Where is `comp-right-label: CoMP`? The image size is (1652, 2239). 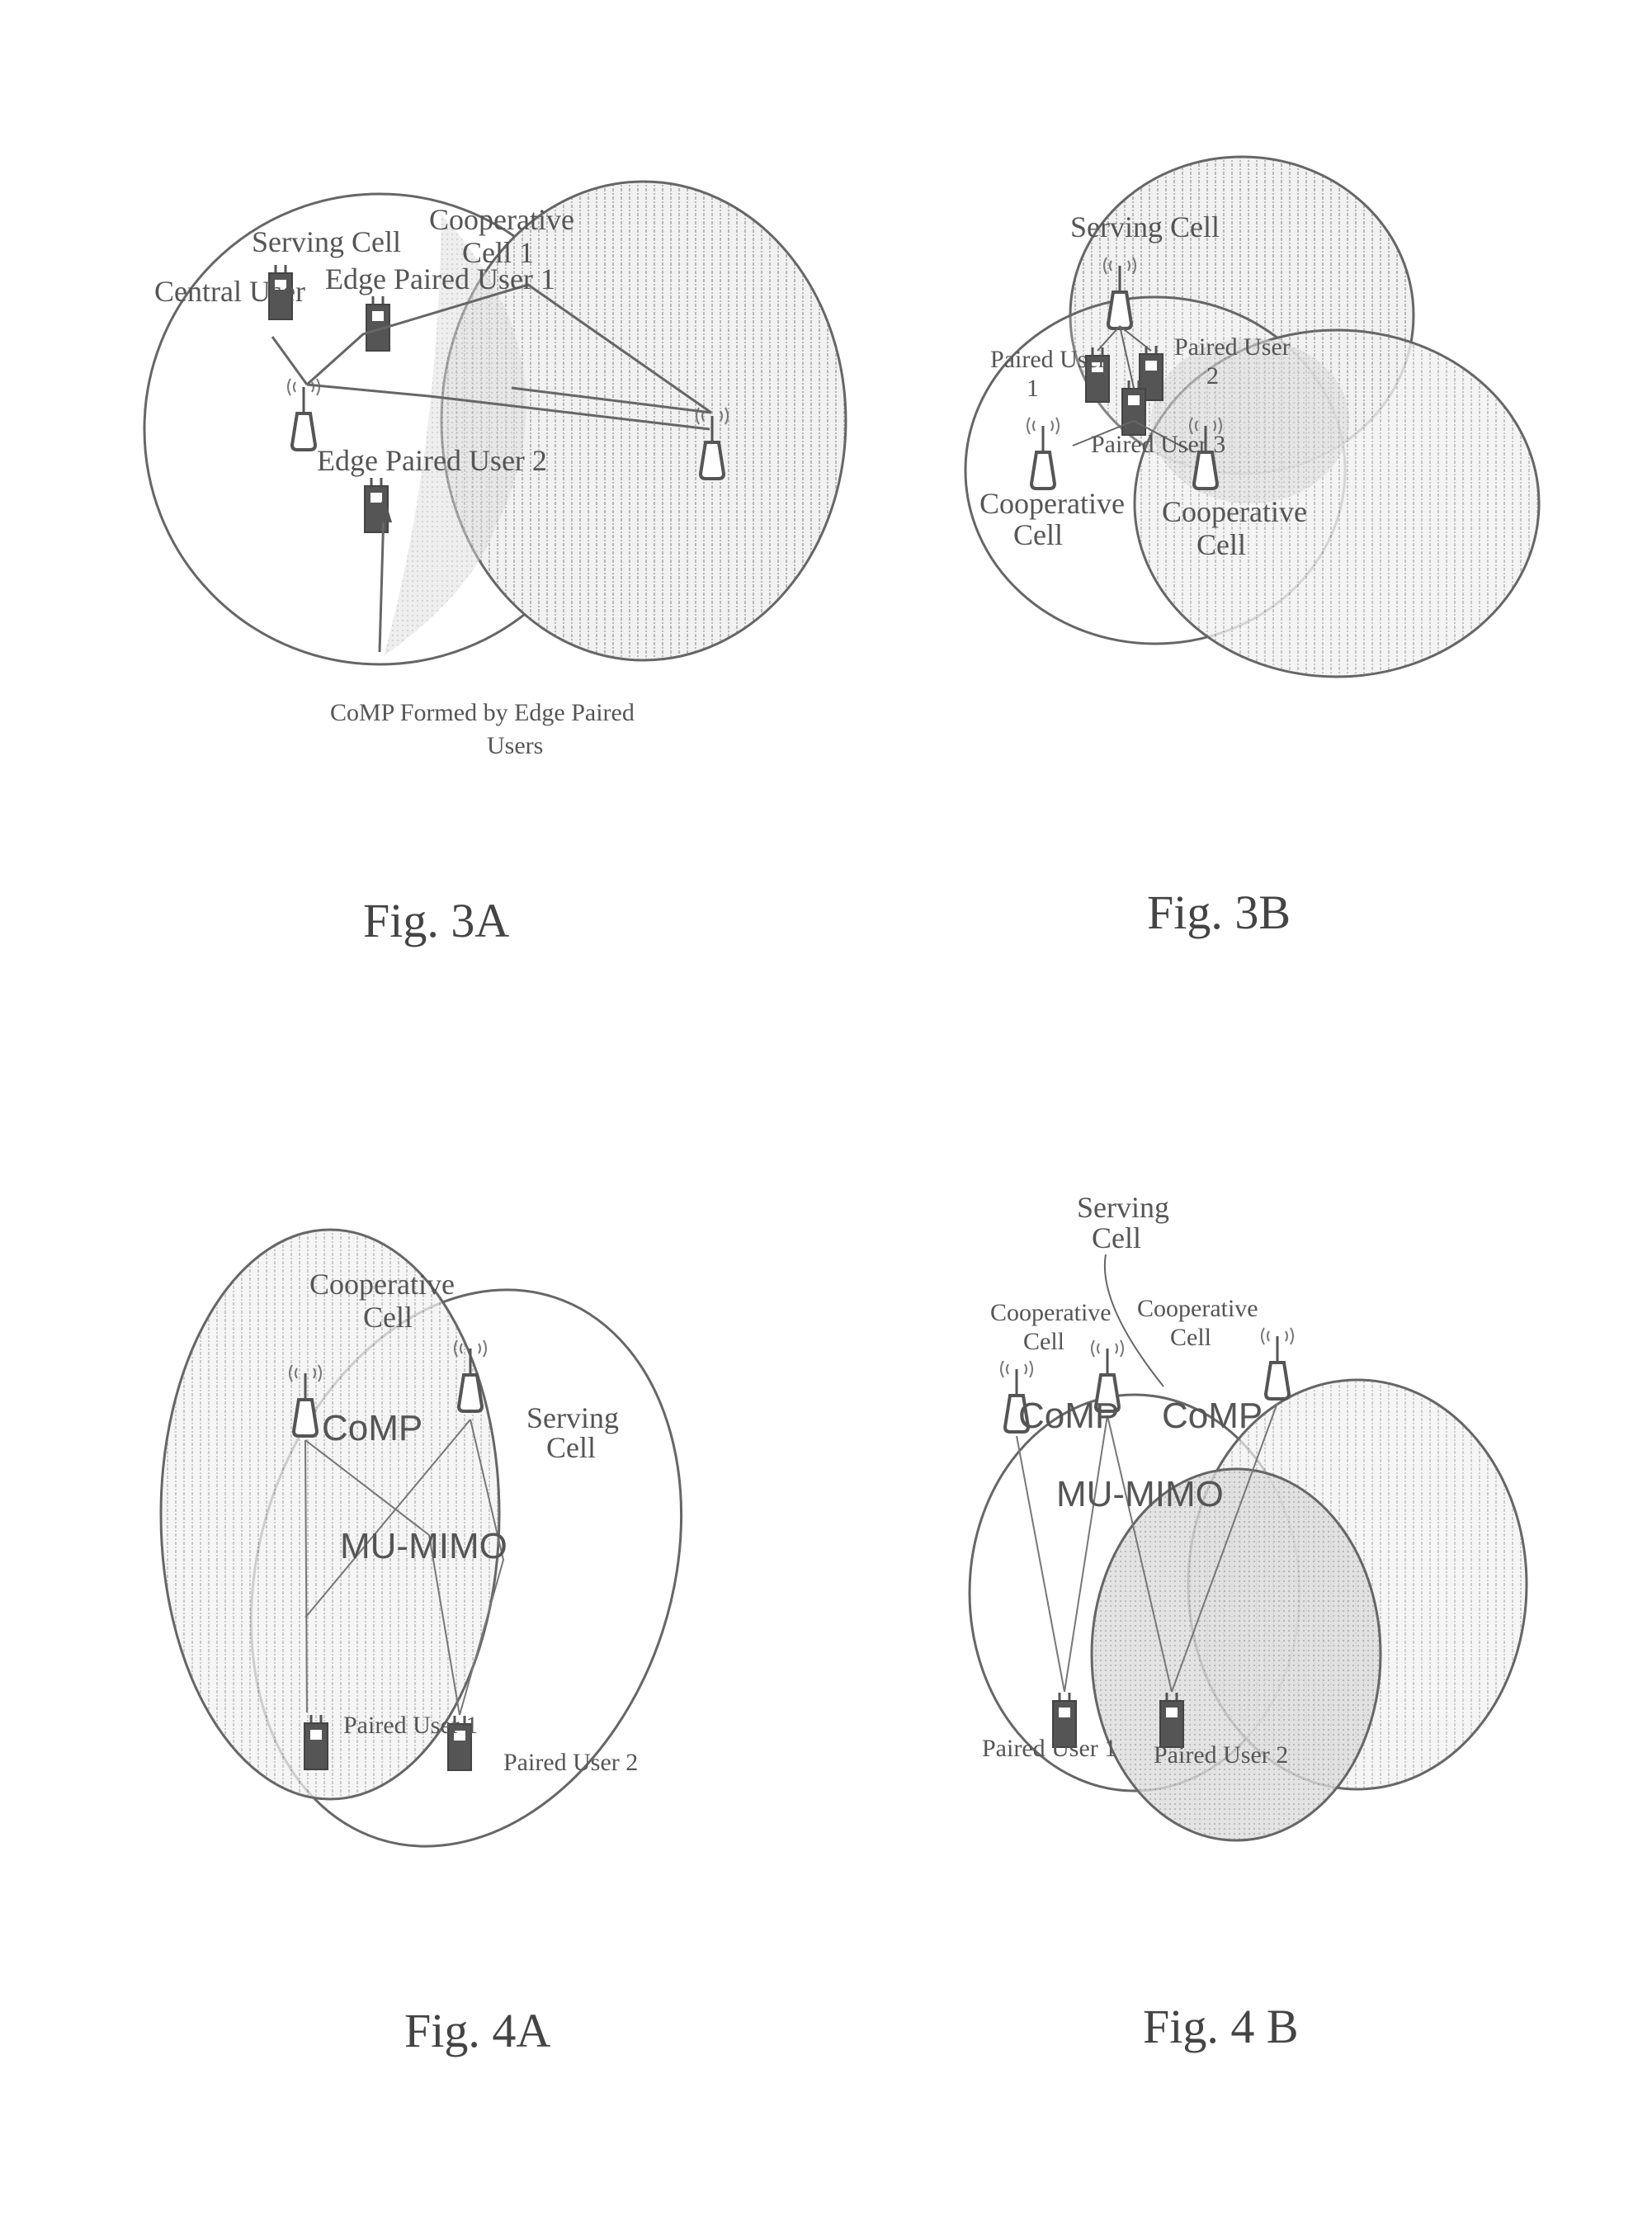
comp-right-label: CoMP is located at coordinates (1213, 1416).